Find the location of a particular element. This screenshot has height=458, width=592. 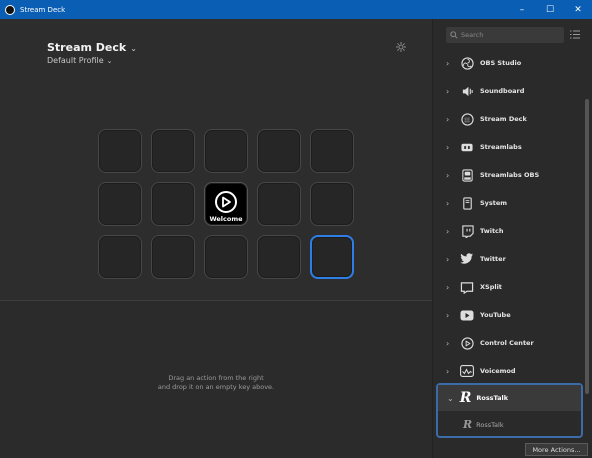

category-label: Streamlabs OBS is located at coordinates (510, 175).